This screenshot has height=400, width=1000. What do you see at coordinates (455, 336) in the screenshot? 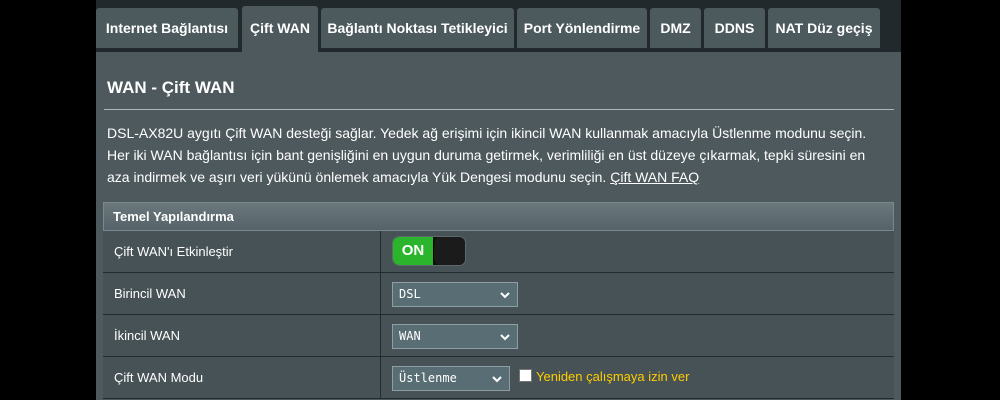
I see `secondary-wan-select: WAN` at bounding box center [455, 336].